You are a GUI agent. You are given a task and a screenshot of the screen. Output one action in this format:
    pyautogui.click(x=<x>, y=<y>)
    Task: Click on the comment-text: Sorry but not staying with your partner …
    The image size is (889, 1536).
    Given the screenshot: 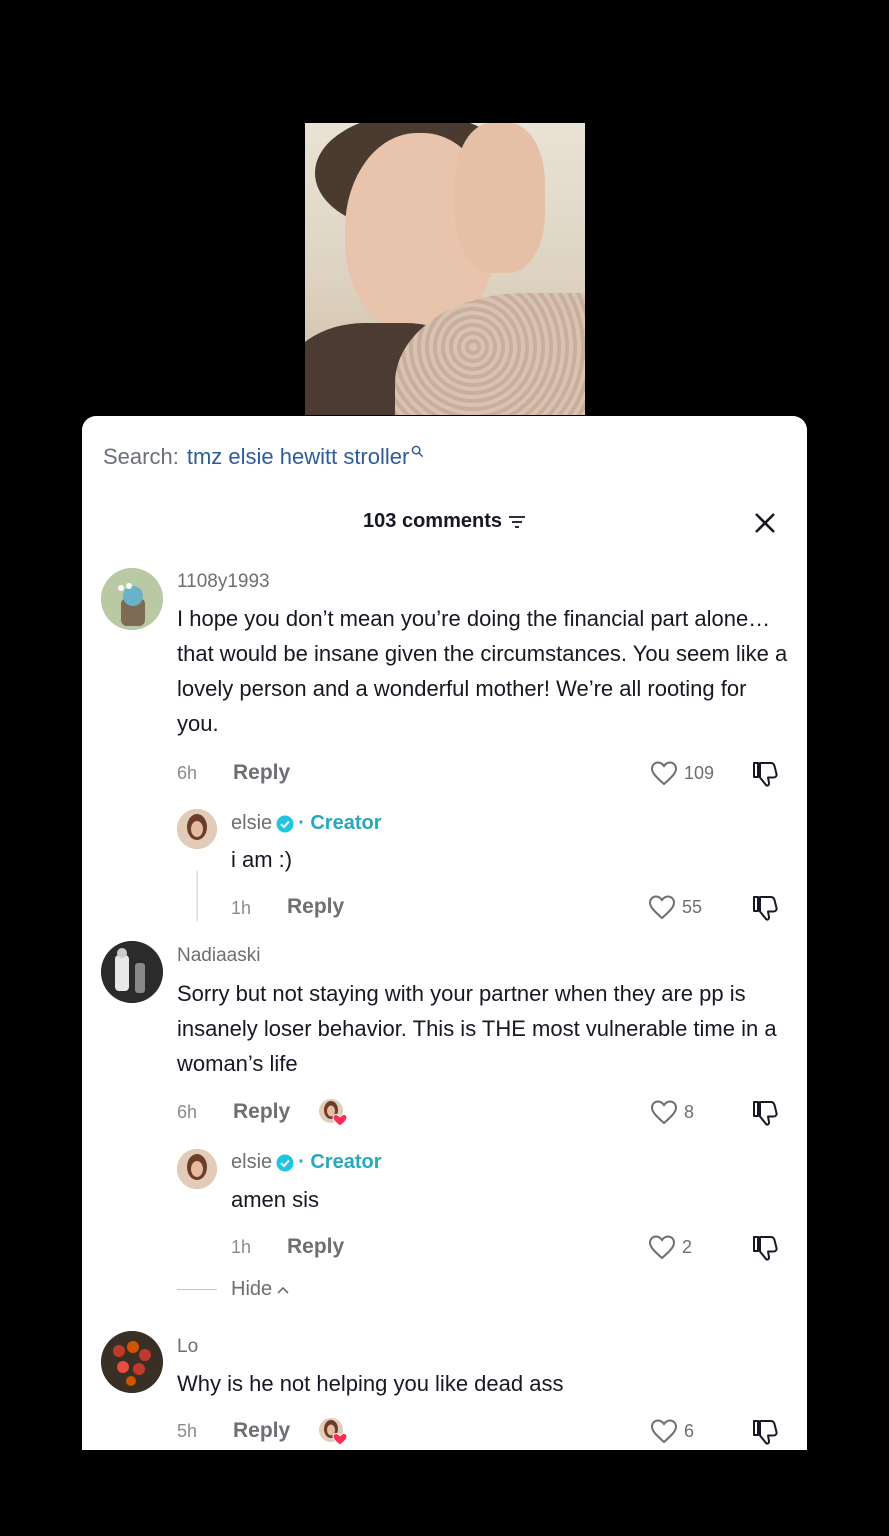 What is the action you would take?
    pyautogui.click(x=477, y=1028)
    